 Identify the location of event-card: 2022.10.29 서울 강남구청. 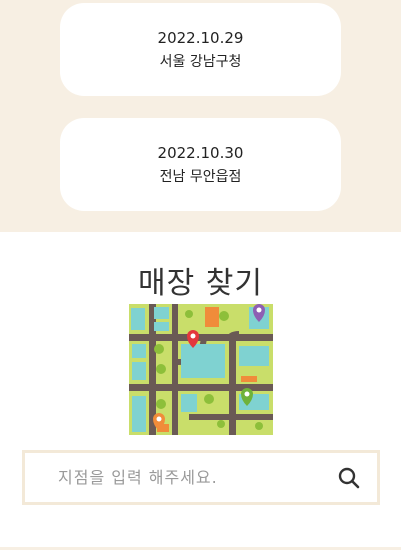
(200, 49).